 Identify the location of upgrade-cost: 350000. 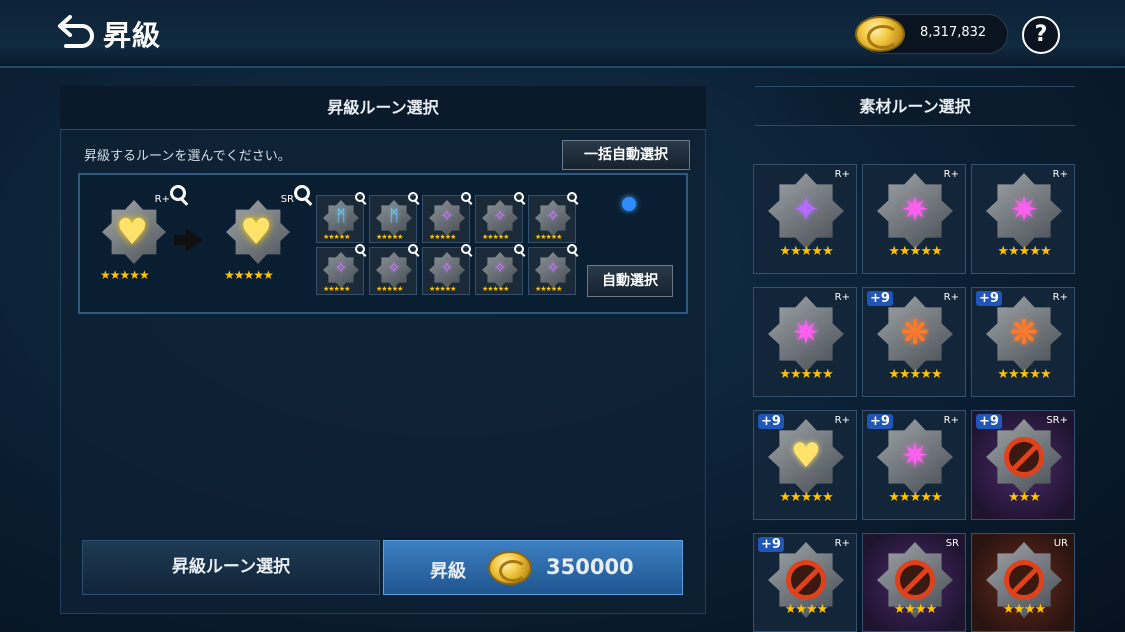
(590, 567).